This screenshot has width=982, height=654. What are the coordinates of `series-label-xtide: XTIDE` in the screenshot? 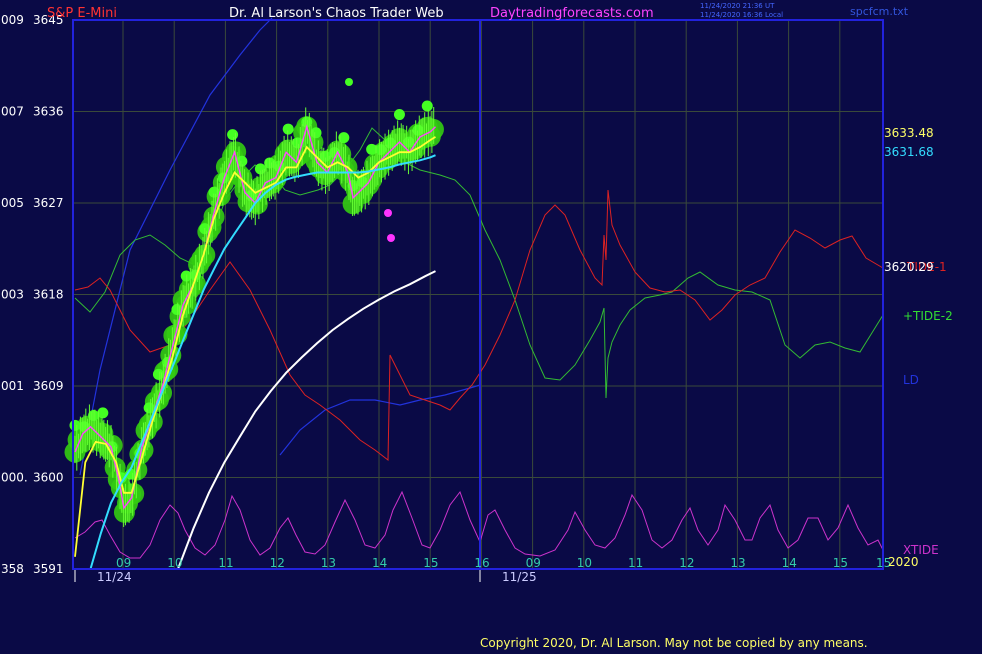 It's located at (921, 550).